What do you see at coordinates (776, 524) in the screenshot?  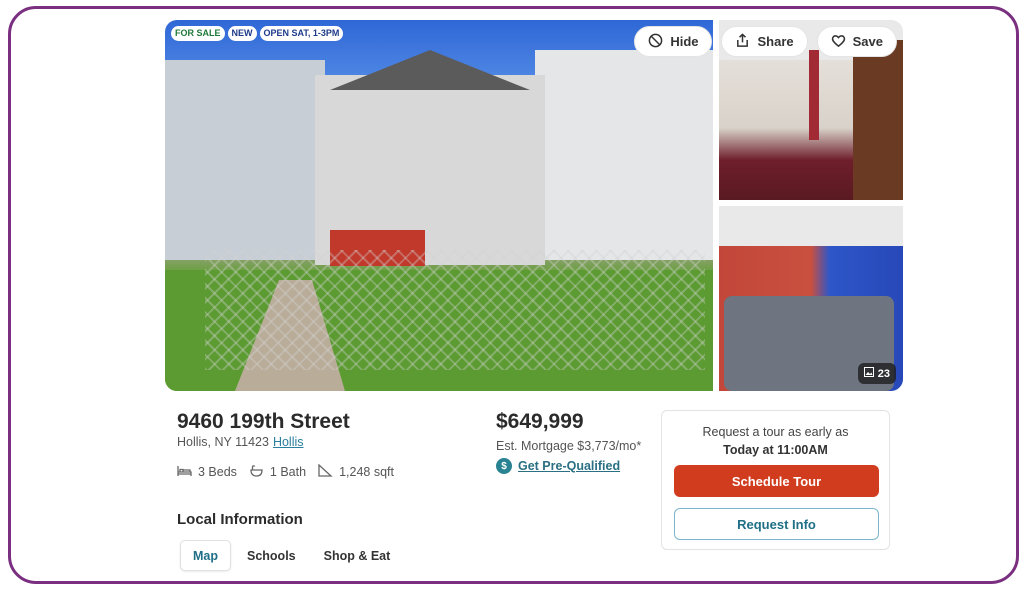 I see `request-info-button: Request Info` at bounding box center [776, 524].